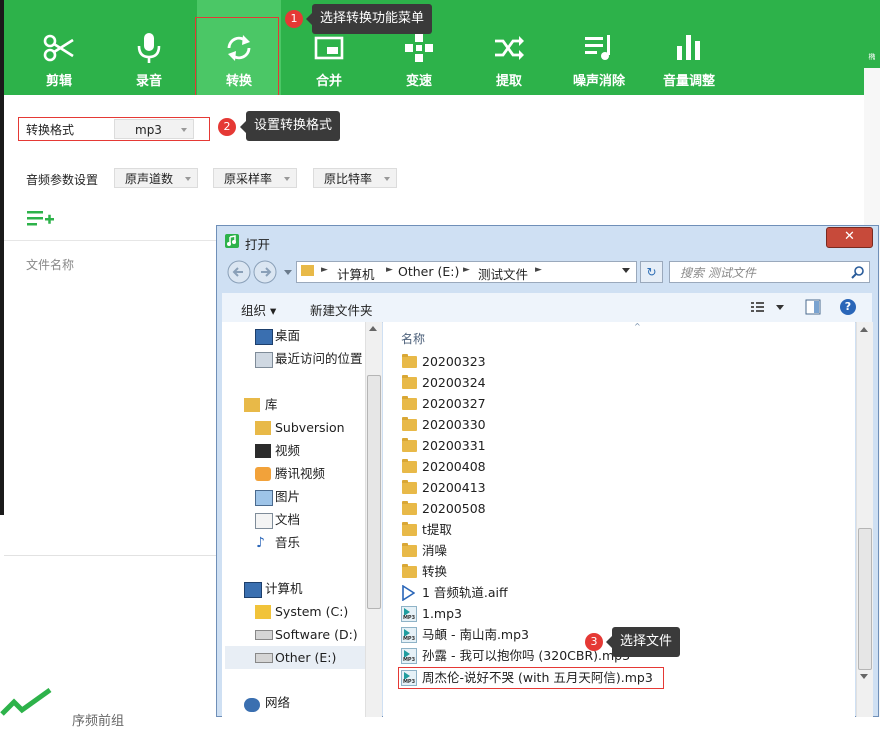  Describe the element at coordinates (454, 488) in the screenshot. I see `file-item: 20200413` at that location.